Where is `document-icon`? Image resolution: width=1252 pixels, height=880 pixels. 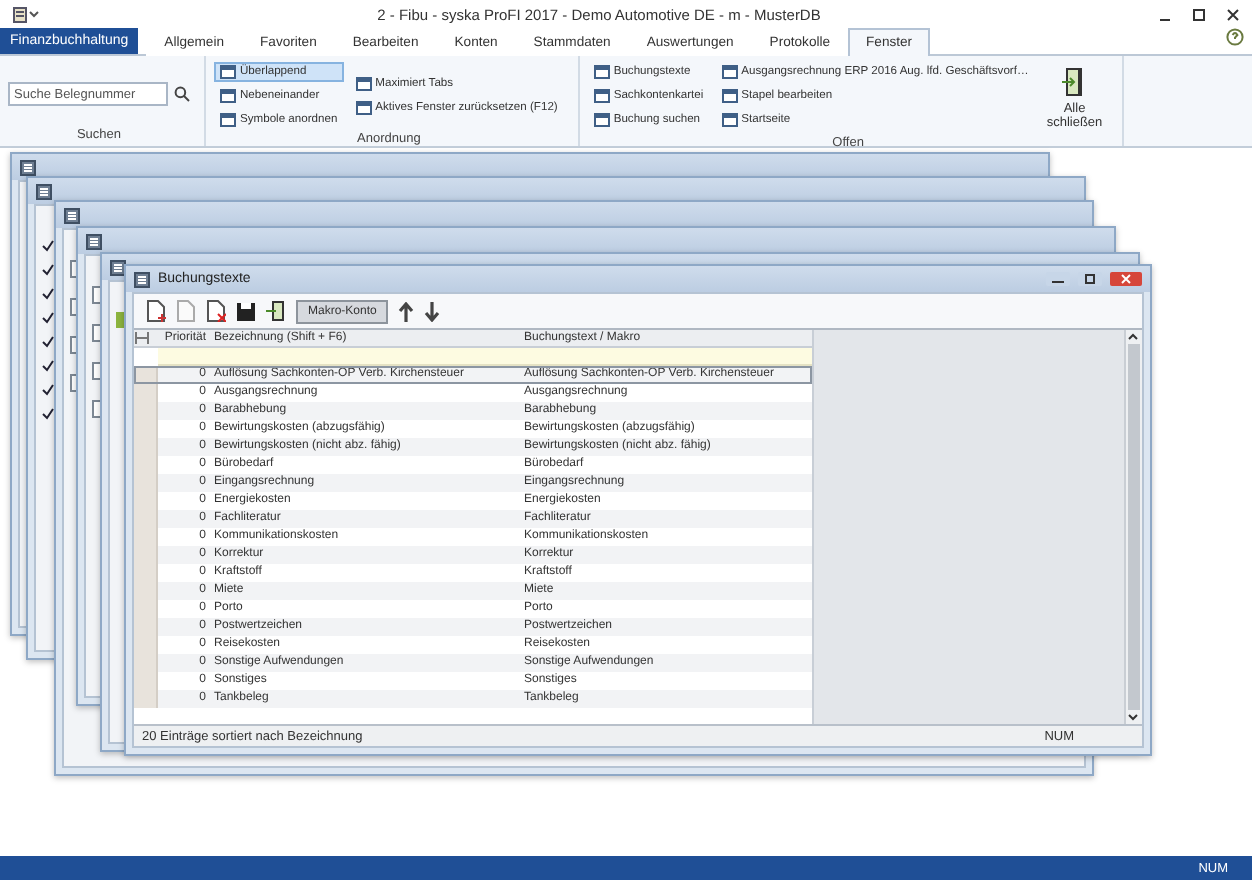 document-icon is located at coordinates (186, 311).